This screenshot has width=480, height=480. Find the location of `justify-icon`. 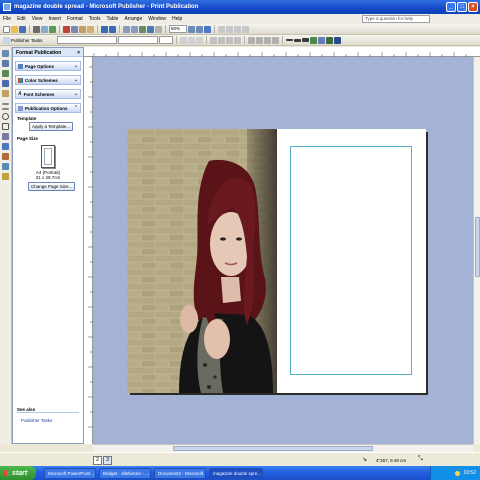

justify-icon is located at coordinates (238, 40).